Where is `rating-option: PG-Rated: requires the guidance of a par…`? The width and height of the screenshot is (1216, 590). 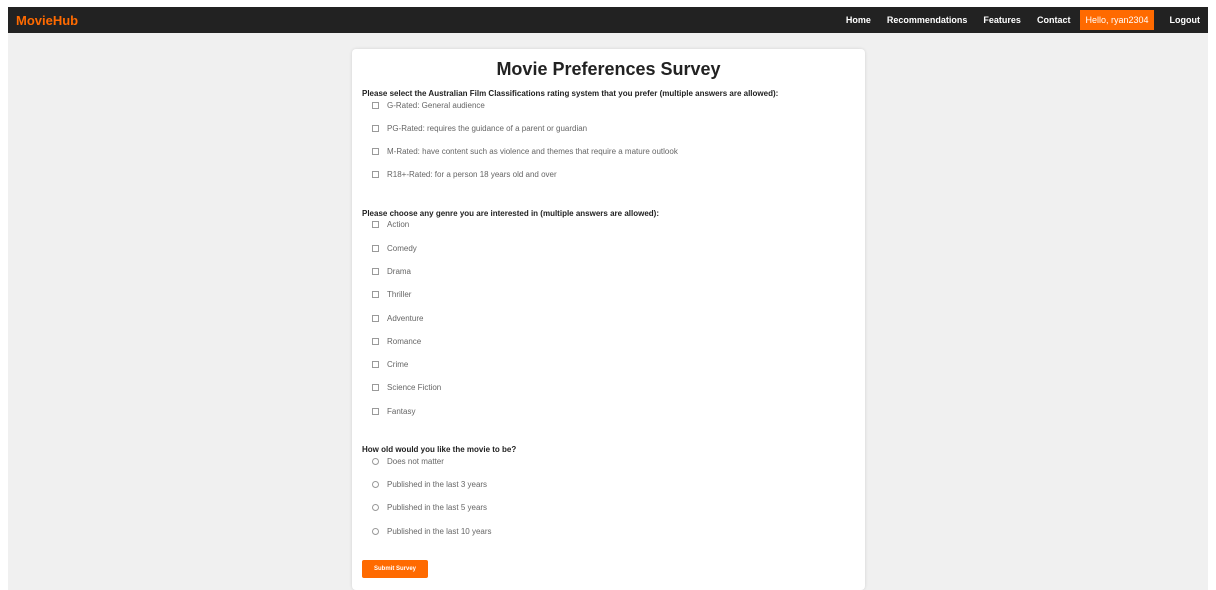 rating-option: PG-Rated: requires the guidance of a par… is located at coordinates (613, 128).